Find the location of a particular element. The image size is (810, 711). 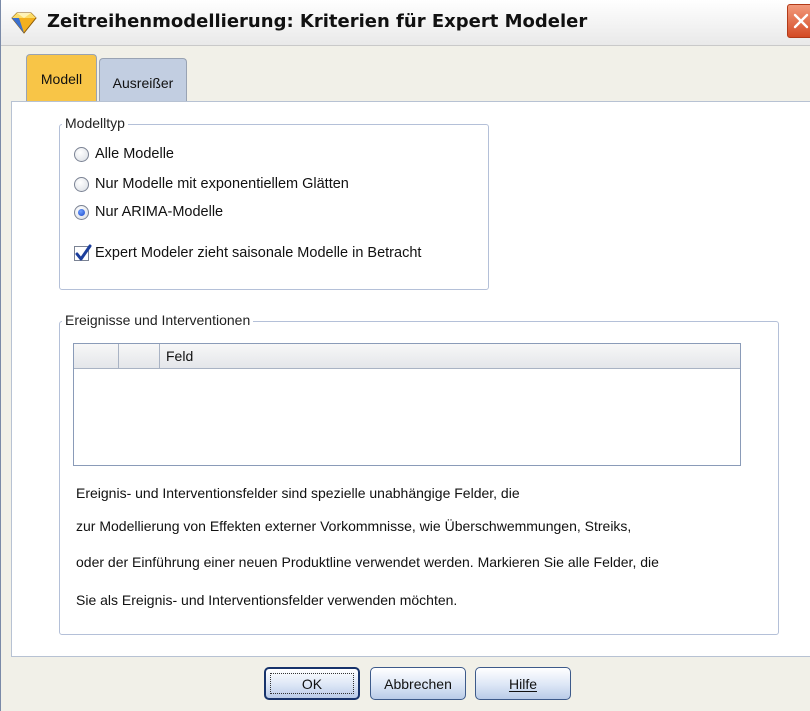

cancel-button-label: Abbrechen is located at coordinates (418, 683).